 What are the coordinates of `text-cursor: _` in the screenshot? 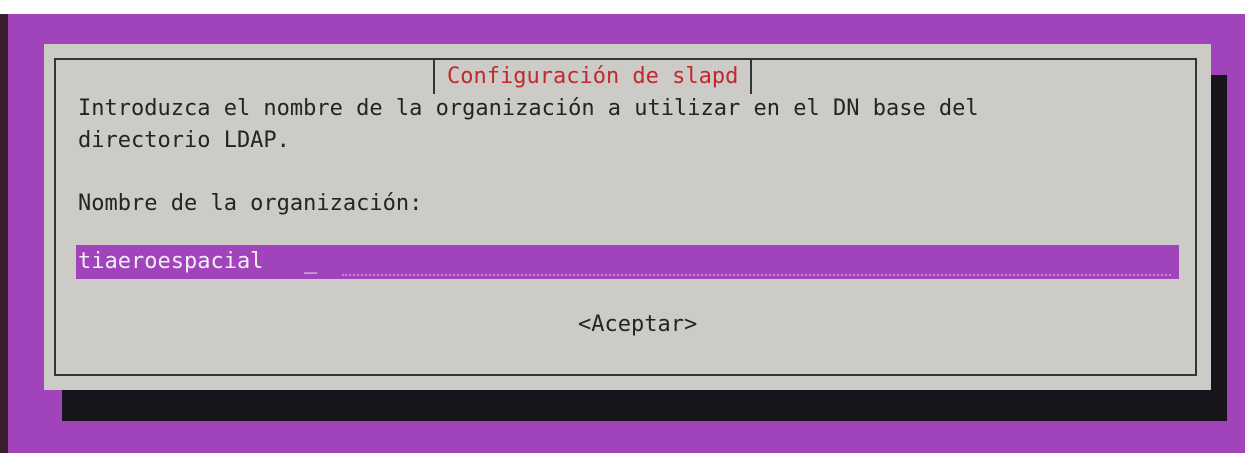 It's located at (311, 261).